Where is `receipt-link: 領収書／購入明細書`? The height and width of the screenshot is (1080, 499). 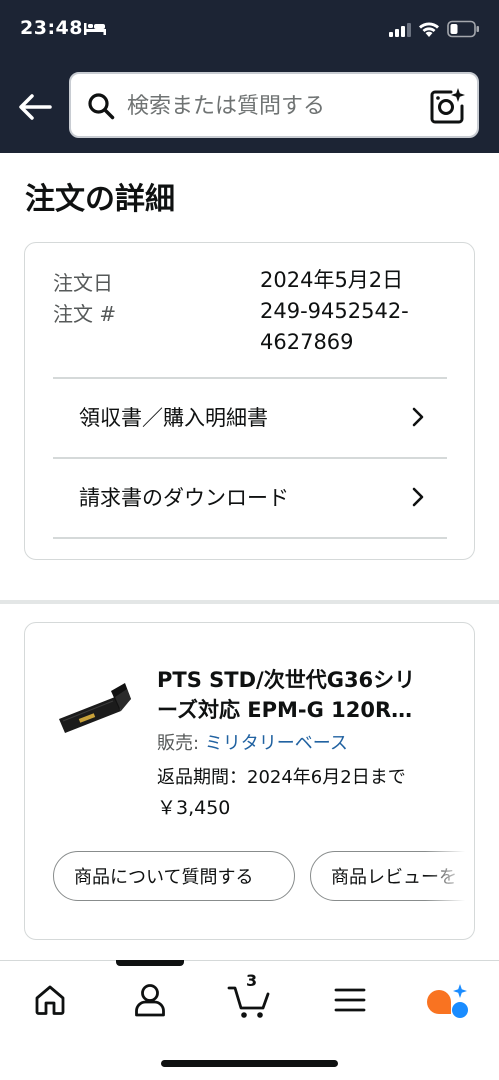 receipt-link: 領収書／購入明細書 is located at coordinates (250, 417).